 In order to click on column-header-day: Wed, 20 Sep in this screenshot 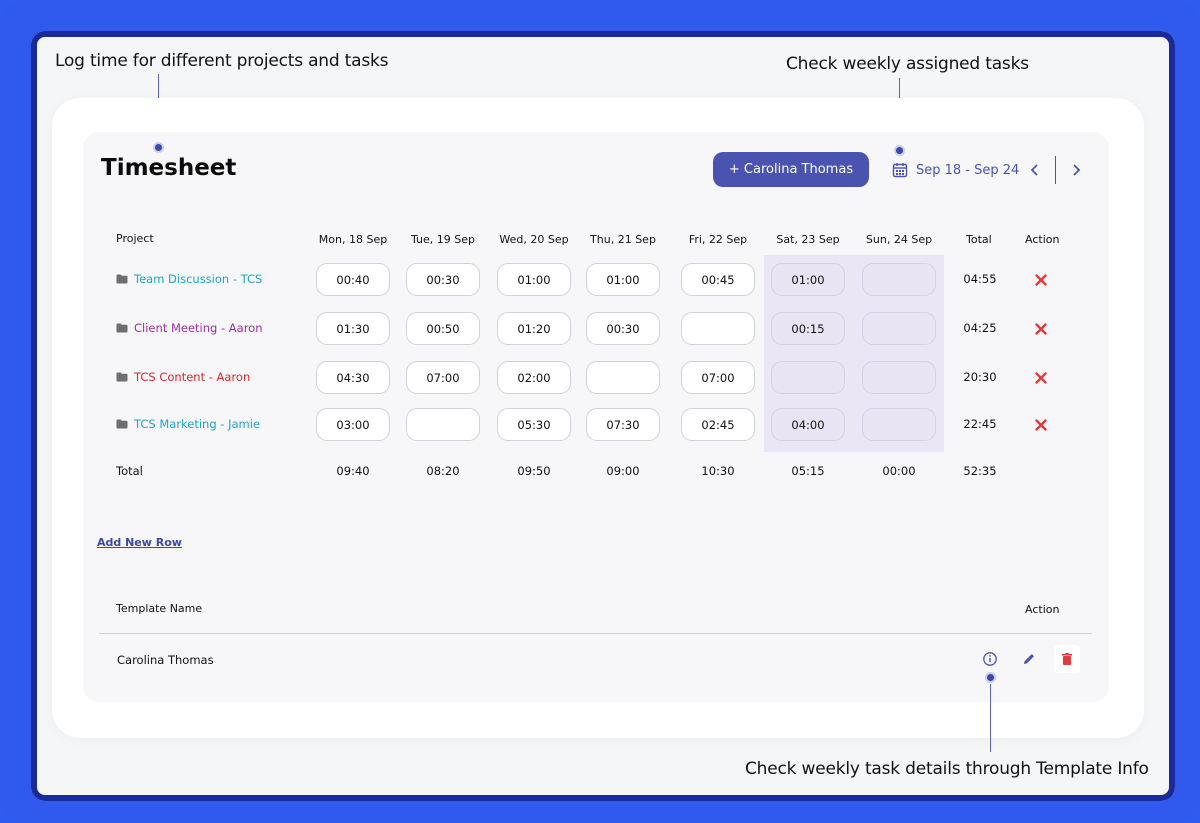, I will do `click(534, 239)`.